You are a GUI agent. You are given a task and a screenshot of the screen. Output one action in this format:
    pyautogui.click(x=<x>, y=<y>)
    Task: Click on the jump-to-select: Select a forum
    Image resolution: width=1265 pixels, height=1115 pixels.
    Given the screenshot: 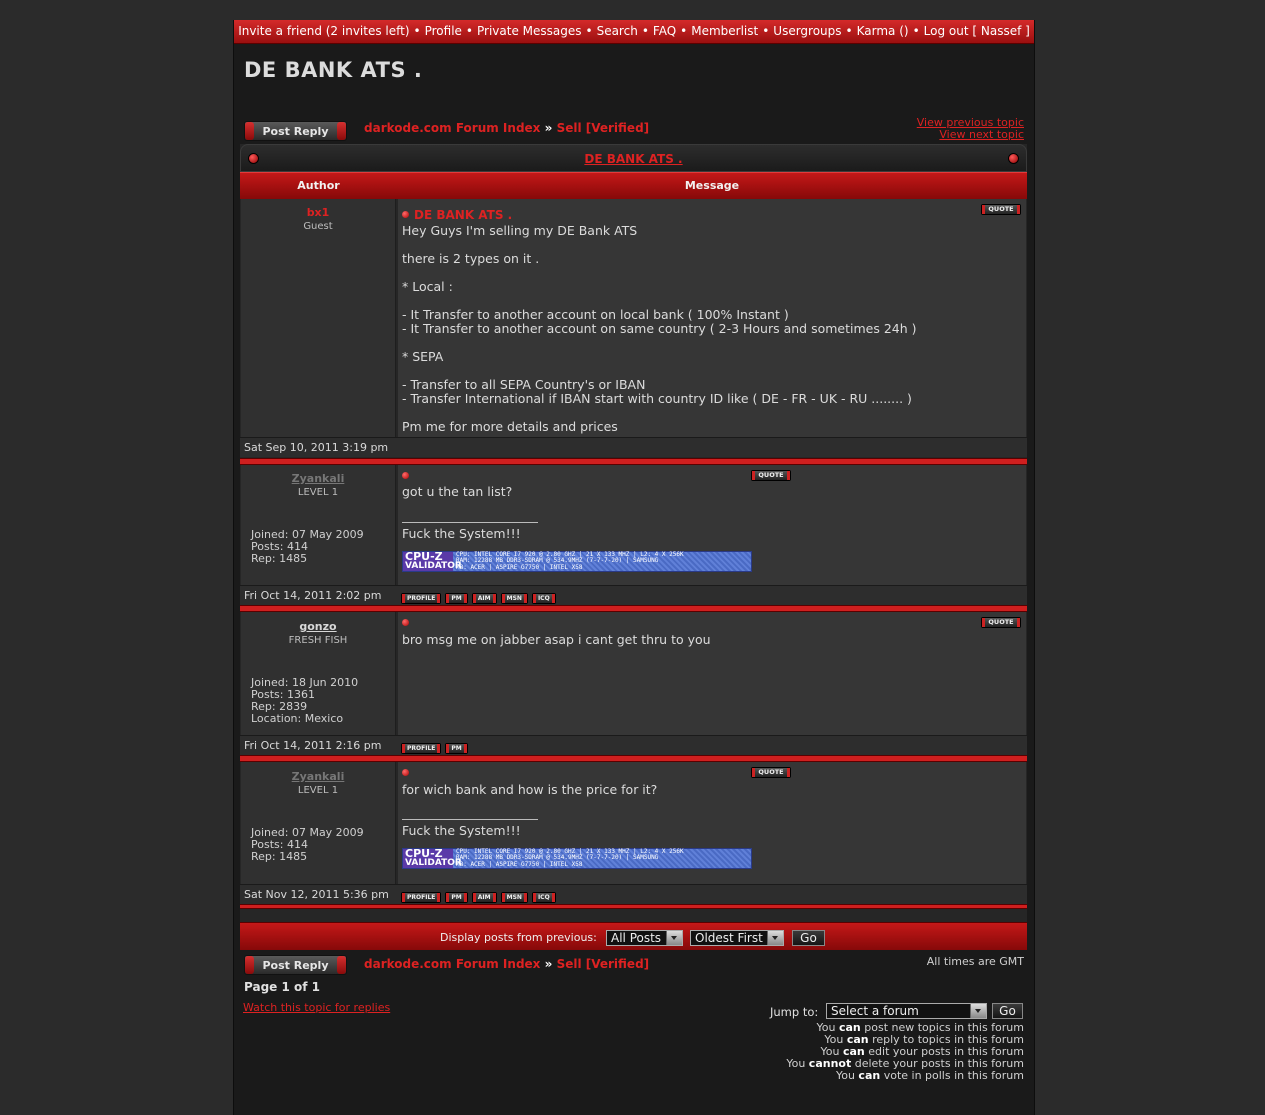 What is the action you would take?
    pyautogui.click(x=906, y=1011)
    